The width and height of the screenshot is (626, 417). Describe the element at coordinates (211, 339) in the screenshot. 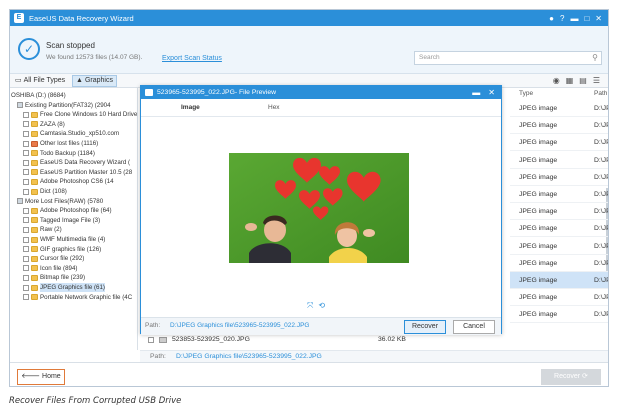

I see `file-name: 523853-523925_020.JPG` at that location.